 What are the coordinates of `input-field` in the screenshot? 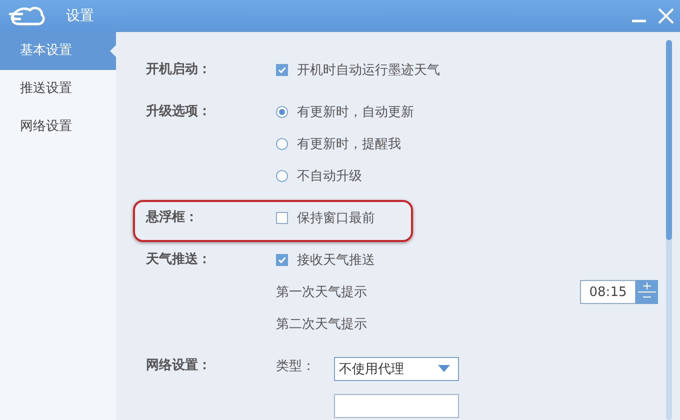 It's located at (396, 406).